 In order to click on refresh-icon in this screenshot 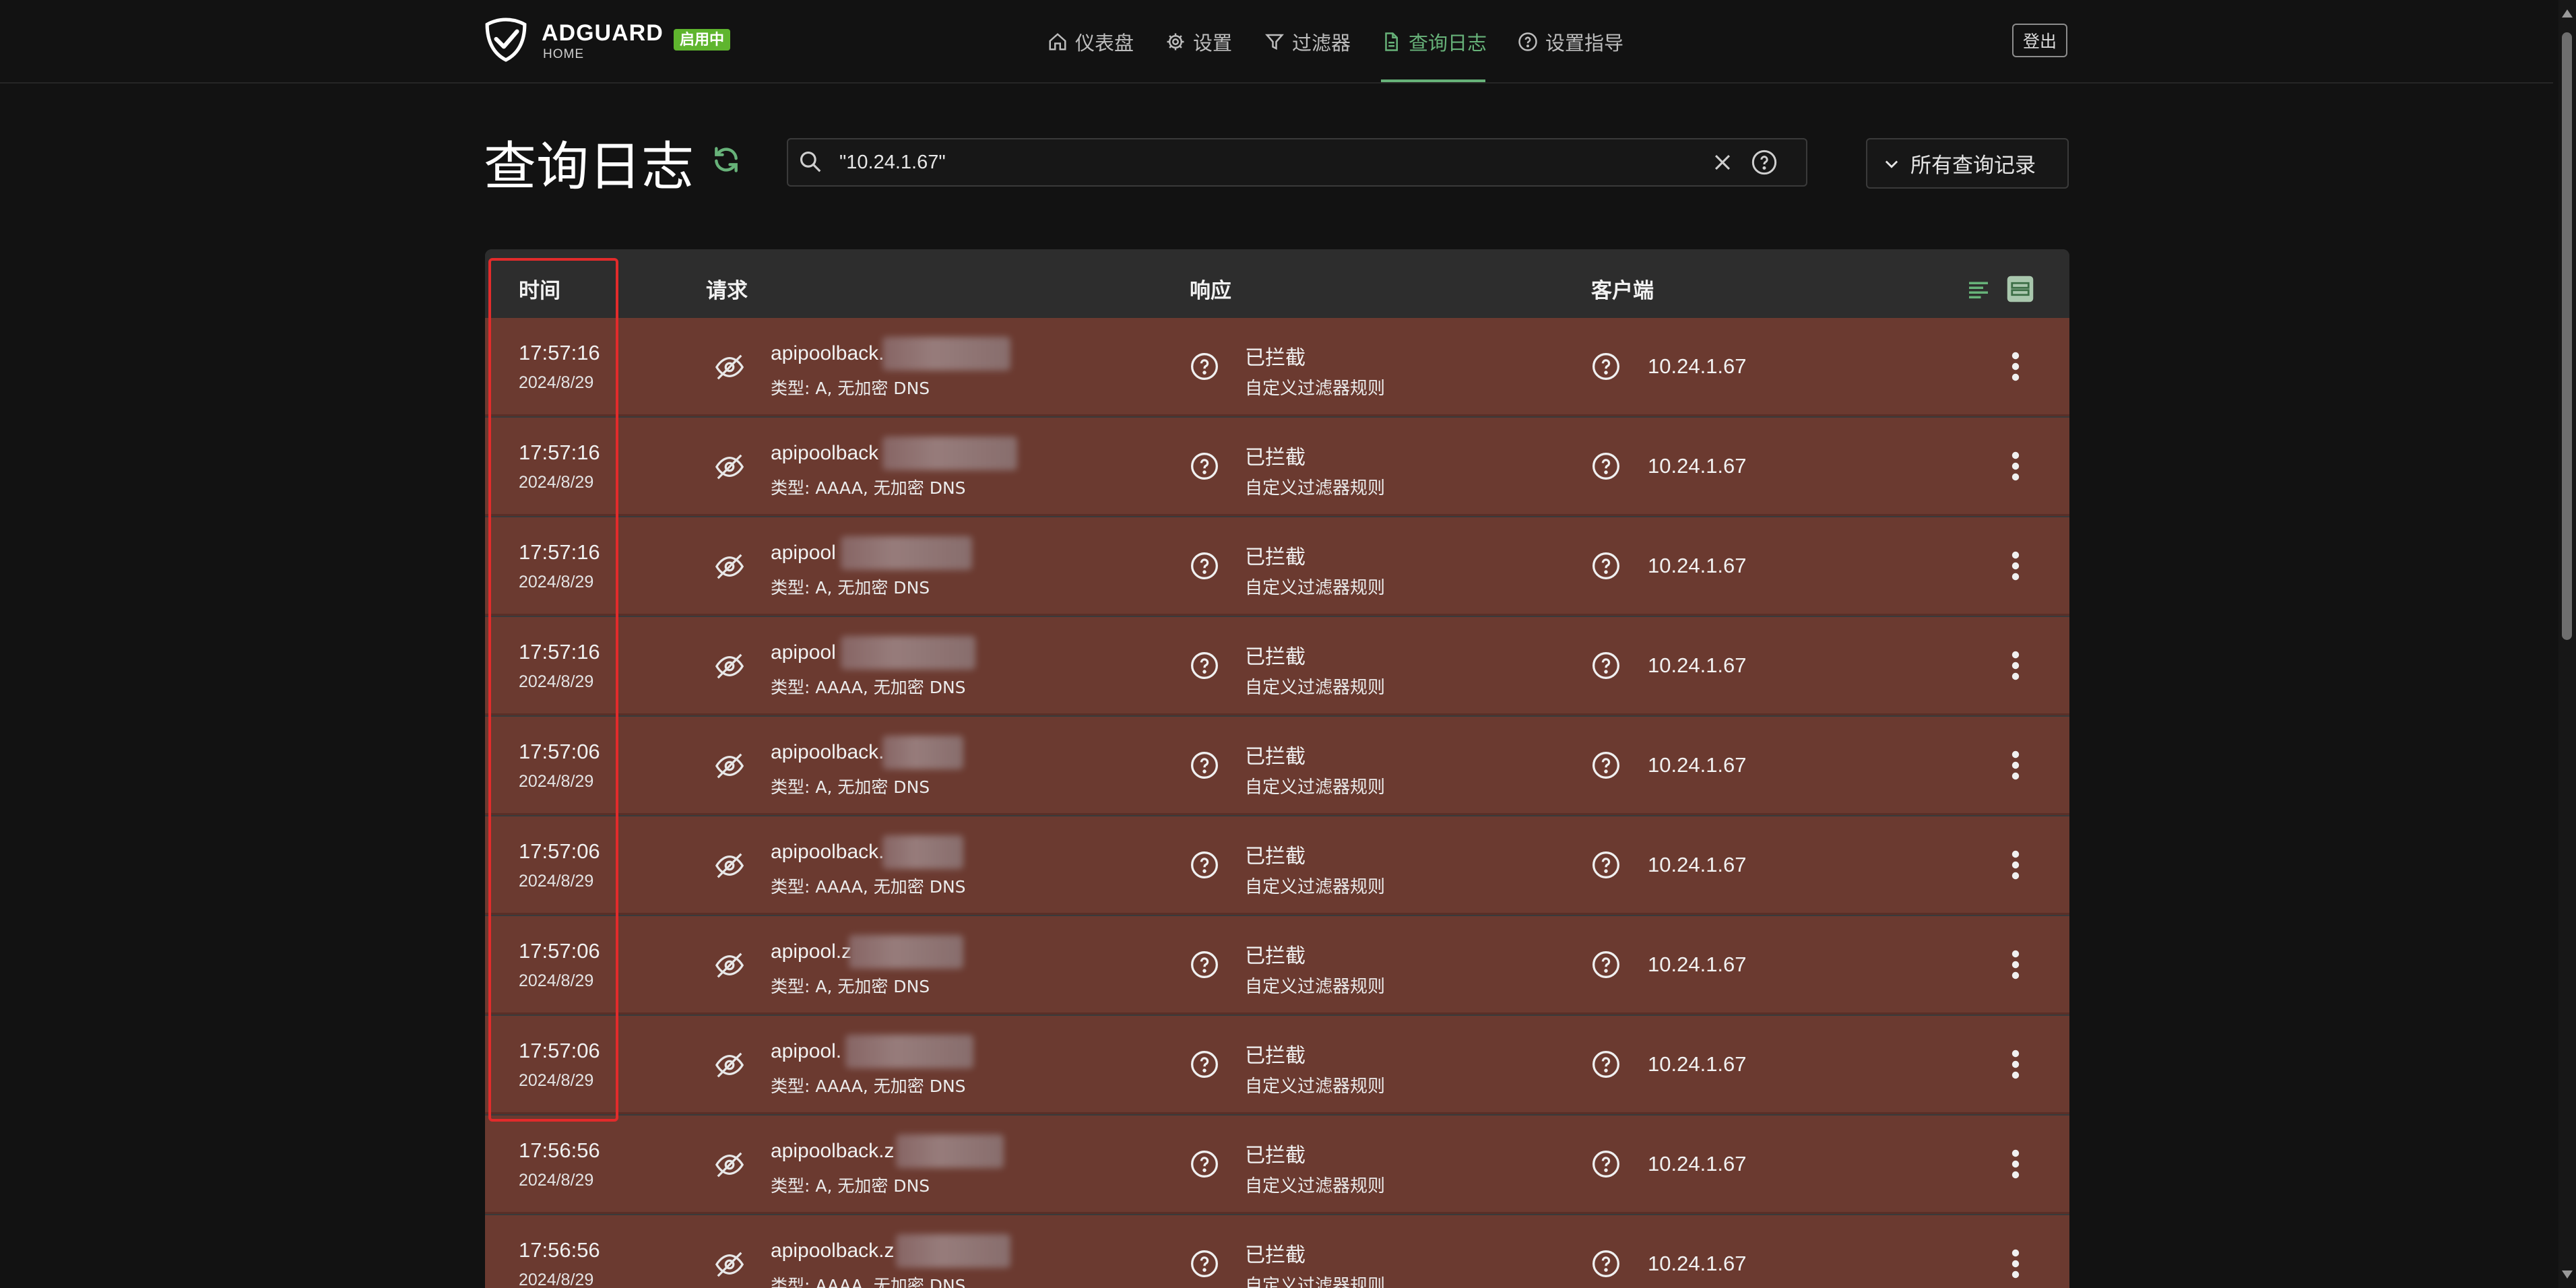, I will do `click(726, 160)`.